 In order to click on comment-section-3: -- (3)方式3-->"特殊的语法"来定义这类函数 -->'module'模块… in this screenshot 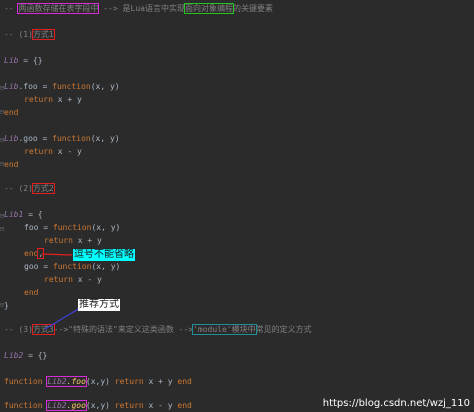, I will do `click(158, 329)`.